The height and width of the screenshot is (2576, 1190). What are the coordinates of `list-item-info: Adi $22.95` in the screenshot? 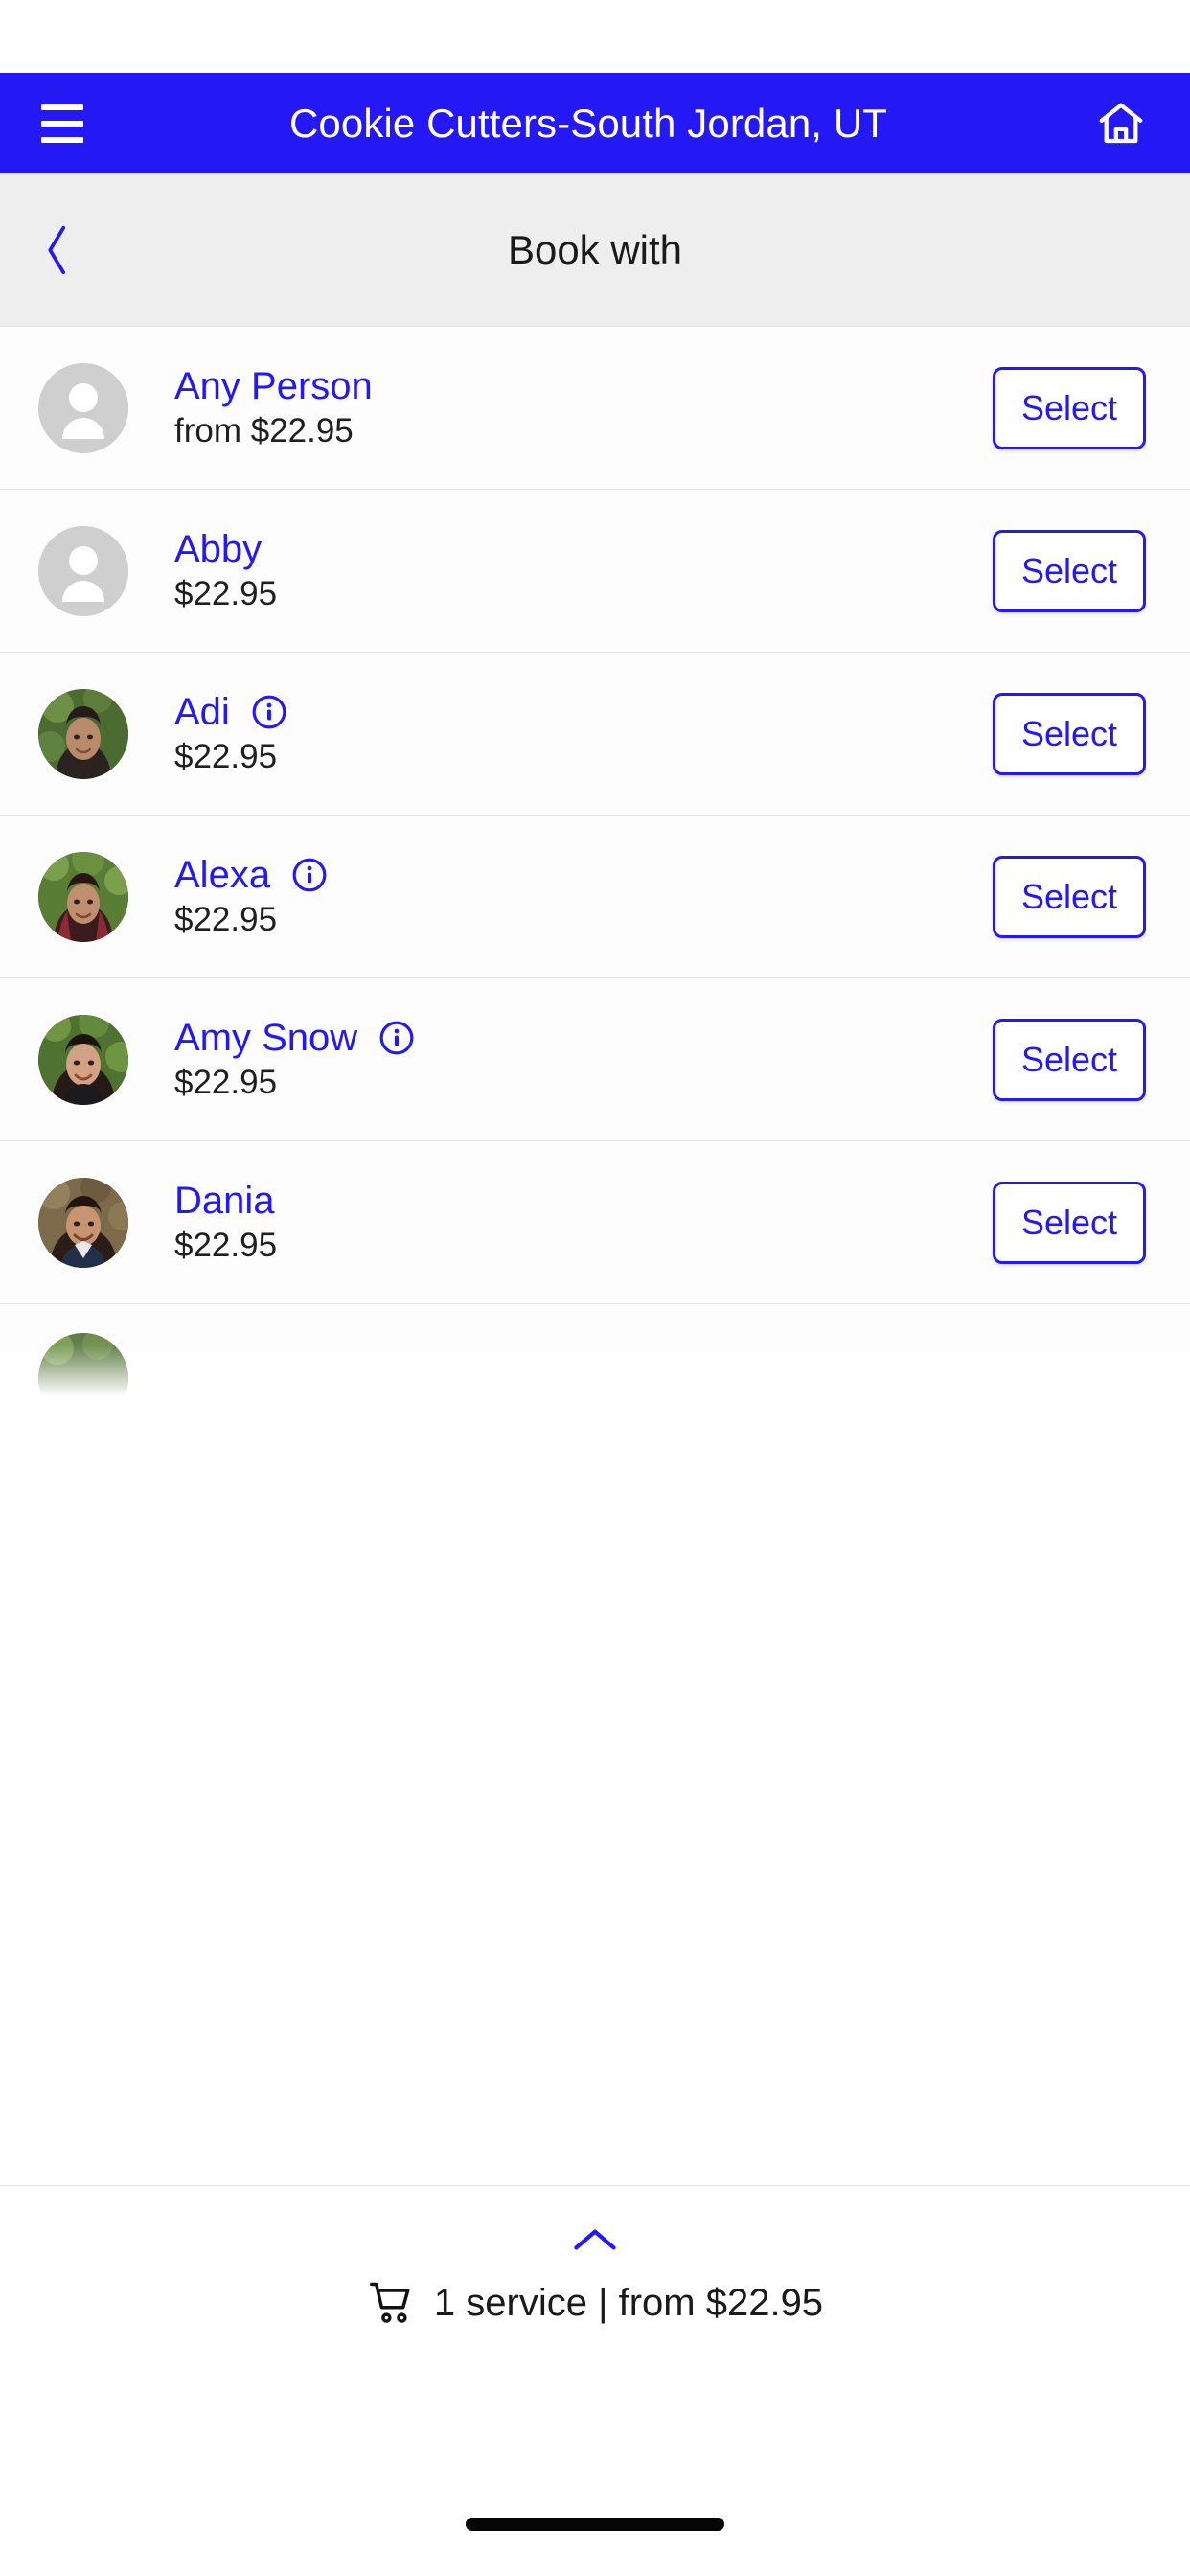 It's located at (584, 734).